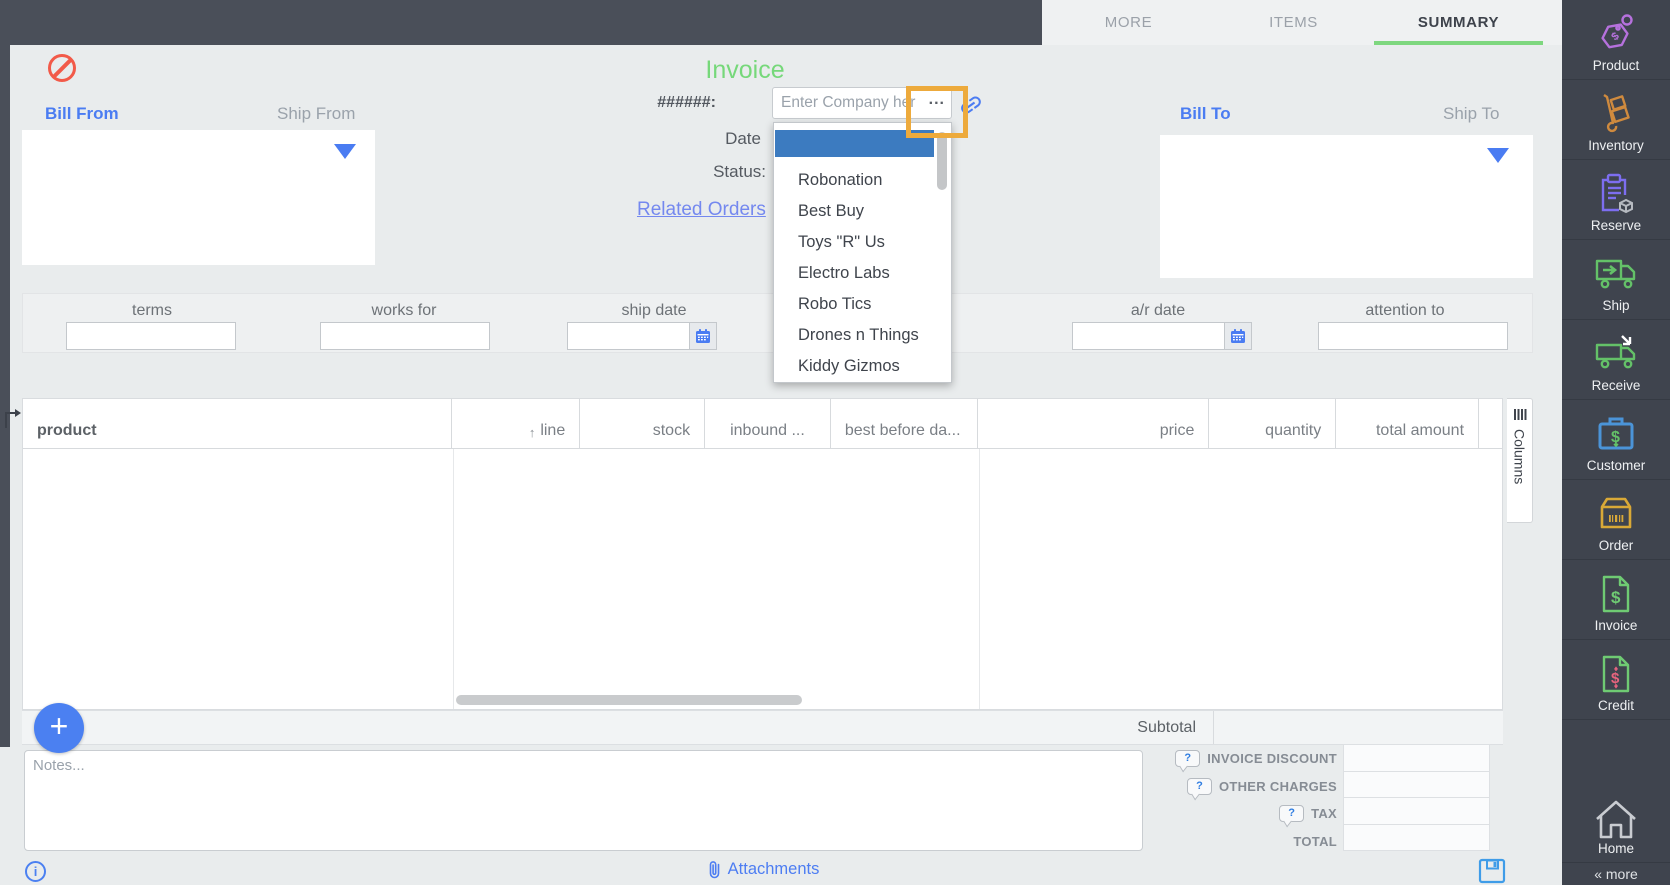 This screenshot has width=1670, height=885. What do you see at coordinates (13, 417) in the screenshot?
I see `indent-line-icon` at bounding box center [13, 417].